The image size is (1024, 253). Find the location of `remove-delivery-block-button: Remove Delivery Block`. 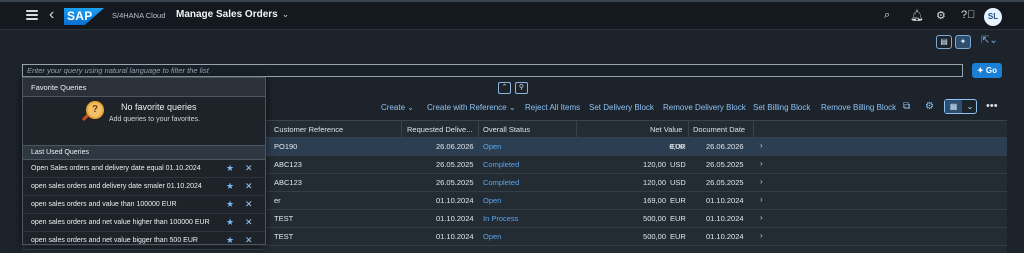

remove-delivery-block-button: Remove Delivery Block is located at coordinates (704, 107).